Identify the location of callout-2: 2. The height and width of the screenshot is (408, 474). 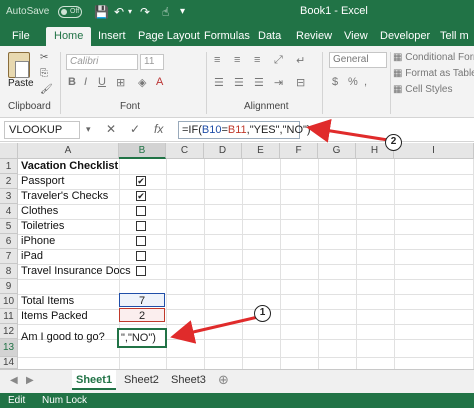
(393, 142).